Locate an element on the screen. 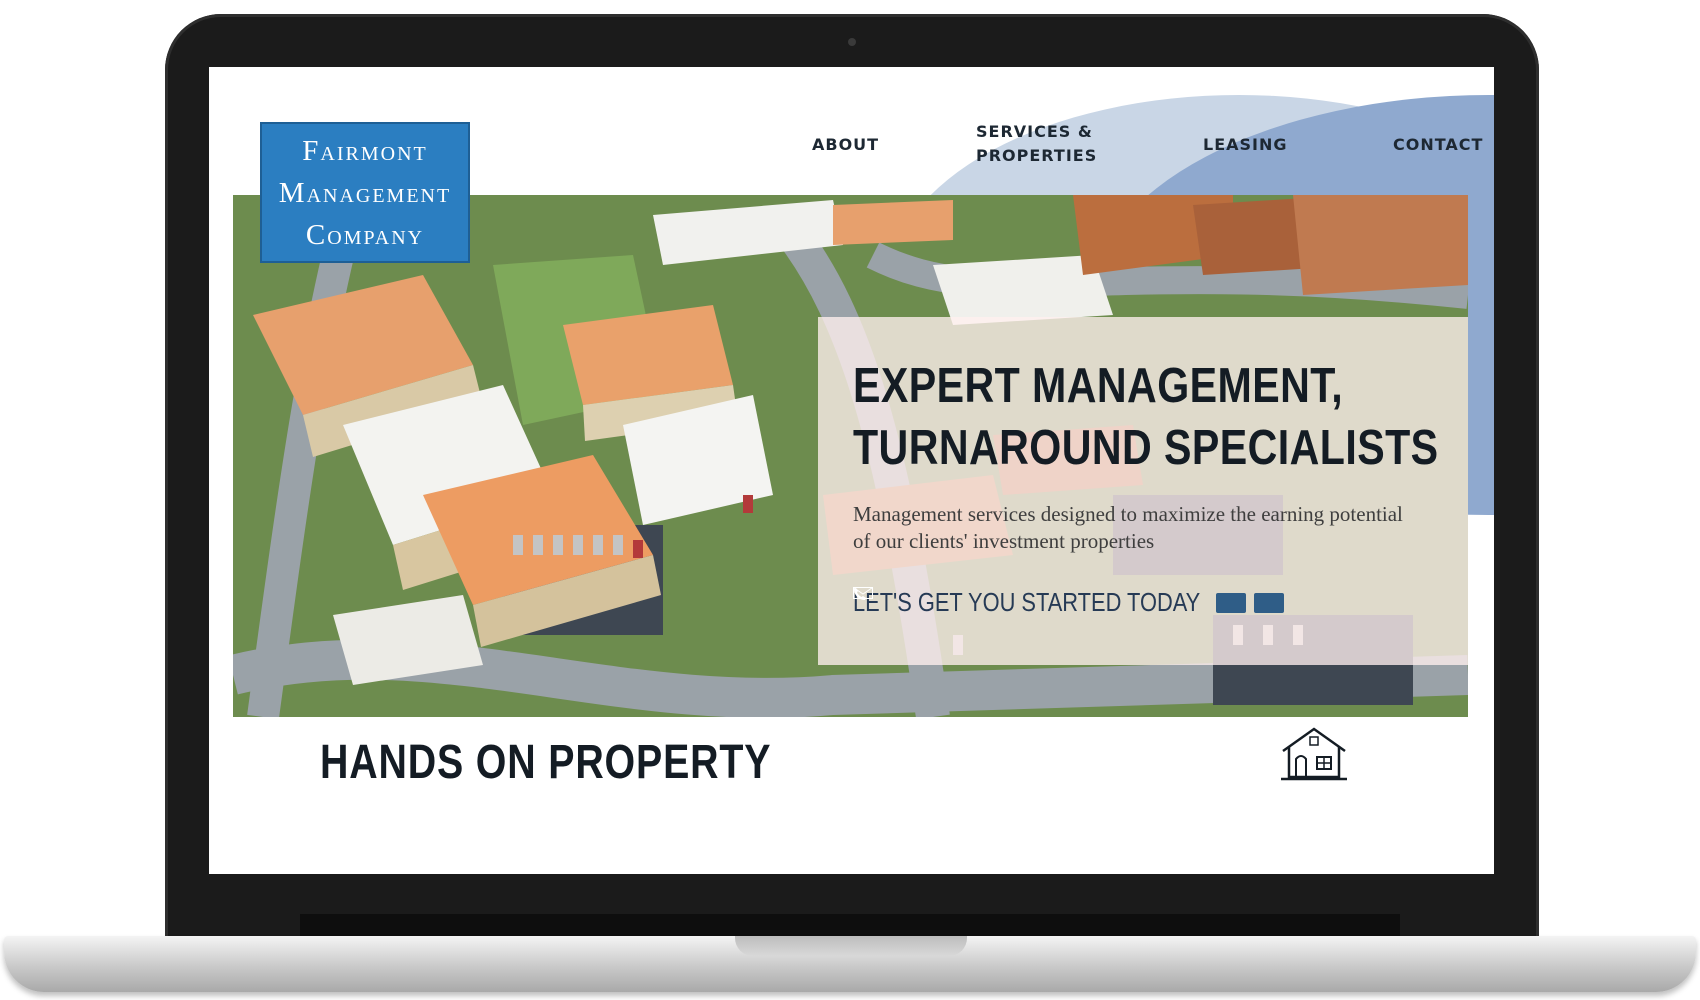  get-started-link: LET'S GET YOU STARTED TODAY is located at coordinates (1026, 602).